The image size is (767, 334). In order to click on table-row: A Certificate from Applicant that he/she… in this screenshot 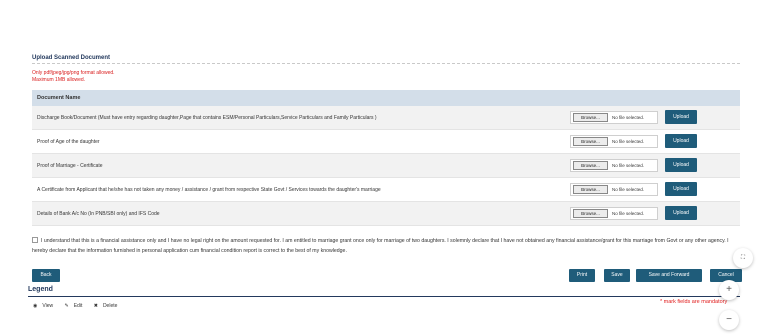, I will do `click(386, 190)`.